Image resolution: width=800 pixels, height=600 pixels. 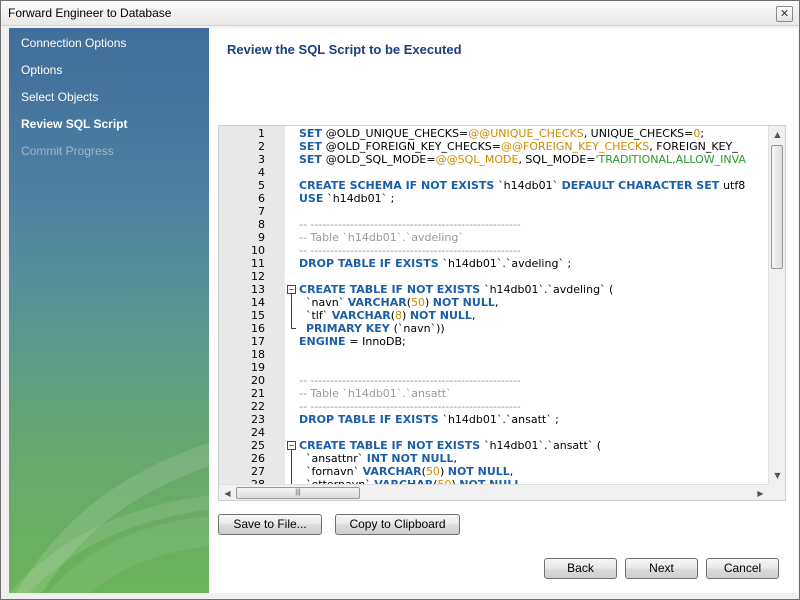 What do you see at coordinates (261, 237) in the screenshot?
I see `line-number: 9` at bounding box center [261, 237].